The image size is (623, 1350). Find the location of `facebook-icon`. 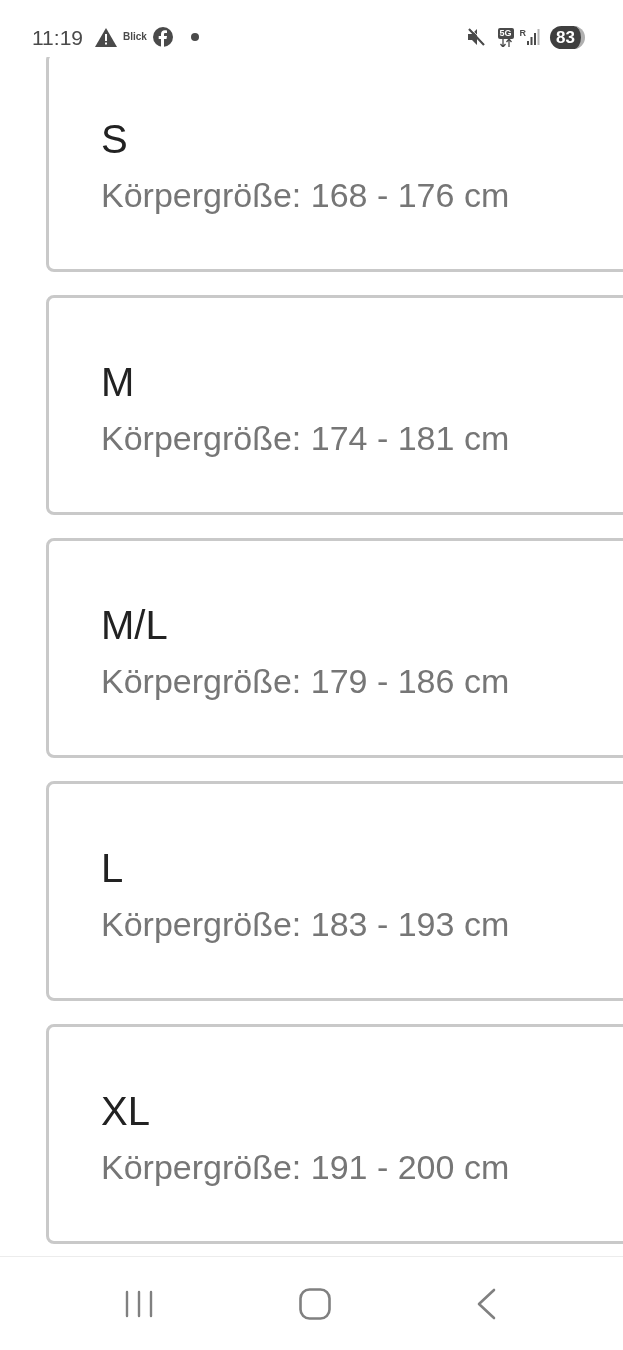

facebook-icon is located at coordinates (162, 37).